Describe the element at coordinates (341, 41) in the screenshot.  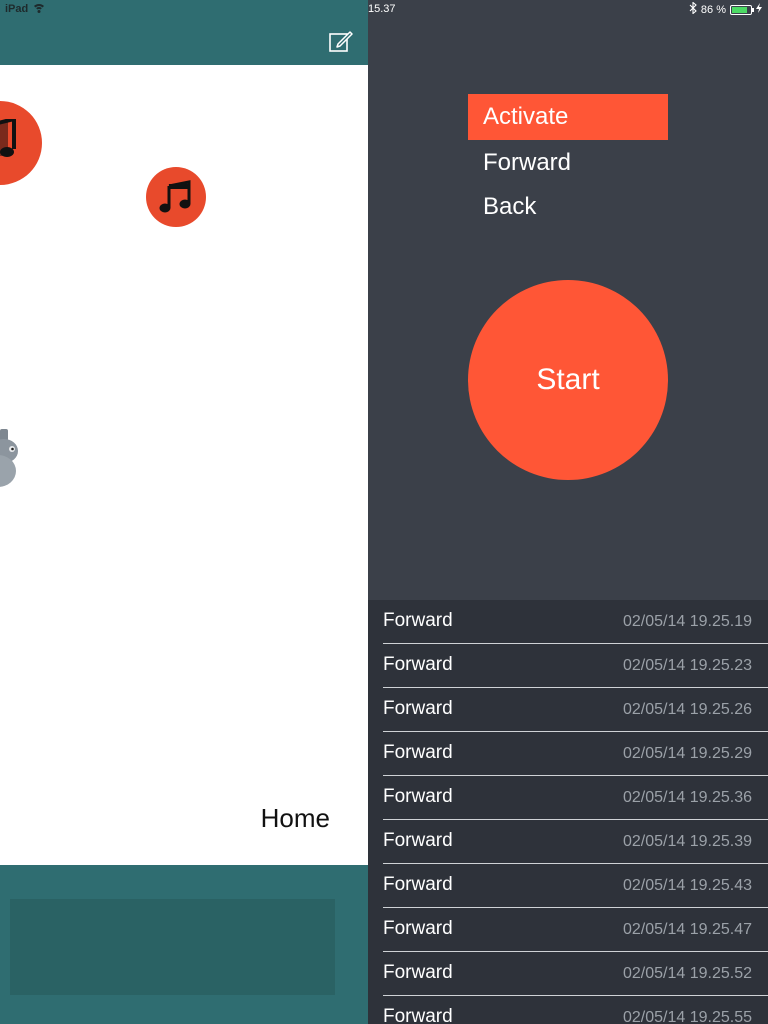
I see `compose-icon` at that location.